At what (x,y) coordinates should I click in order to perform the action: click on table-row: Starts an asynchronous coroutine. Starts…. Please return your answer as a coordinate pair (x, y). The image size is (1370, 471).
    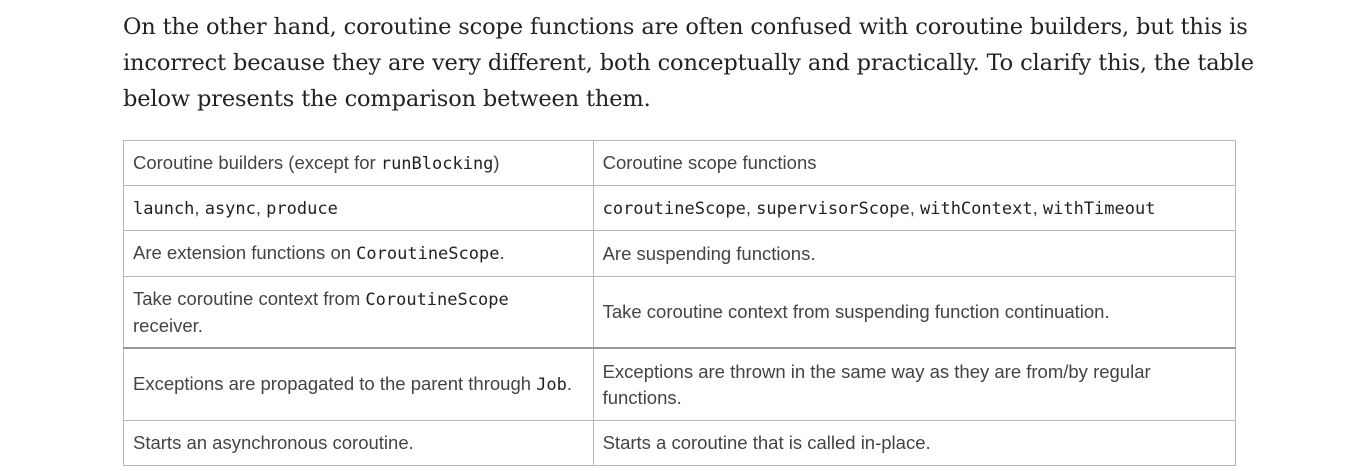
    Looking at the image, I should click on (680, 443).